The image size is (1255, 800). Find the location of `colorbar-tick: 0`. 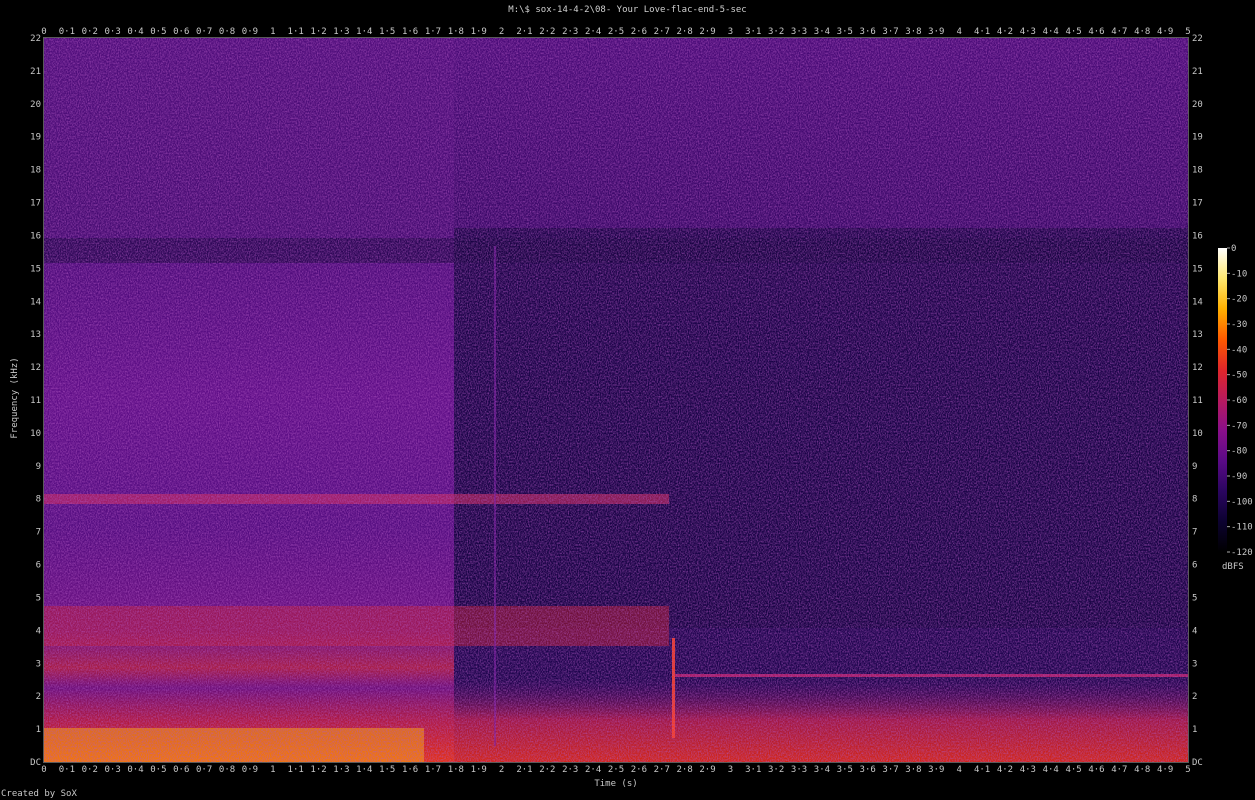

colorbar-tick: 0 is located at coordinates (1233, 249).